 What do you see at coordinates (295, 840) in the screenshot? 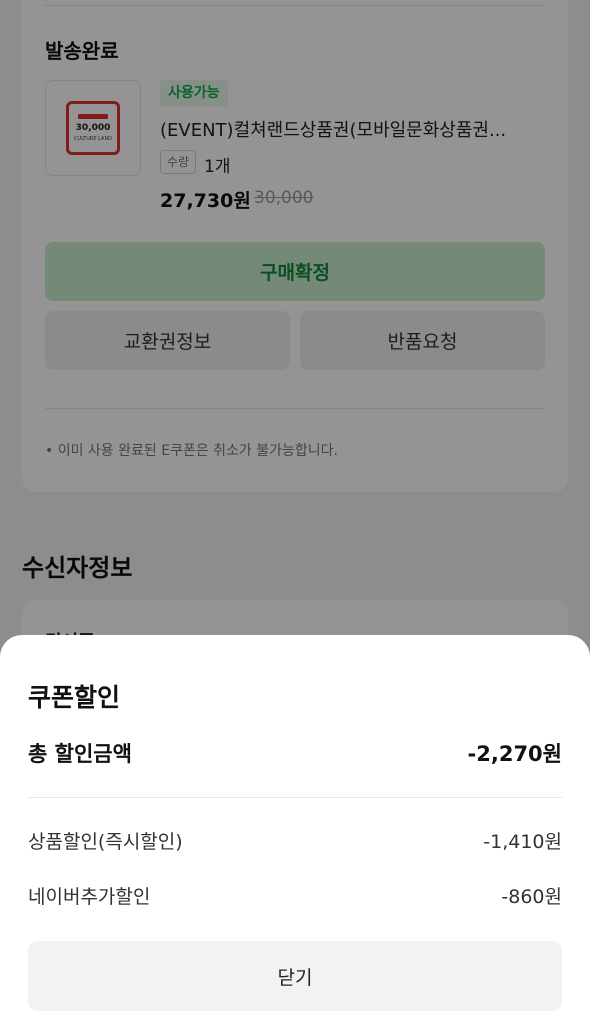
I see `discount-row: 상품할인(즉시할인) -1,410원` at bounding box center [295, 840].